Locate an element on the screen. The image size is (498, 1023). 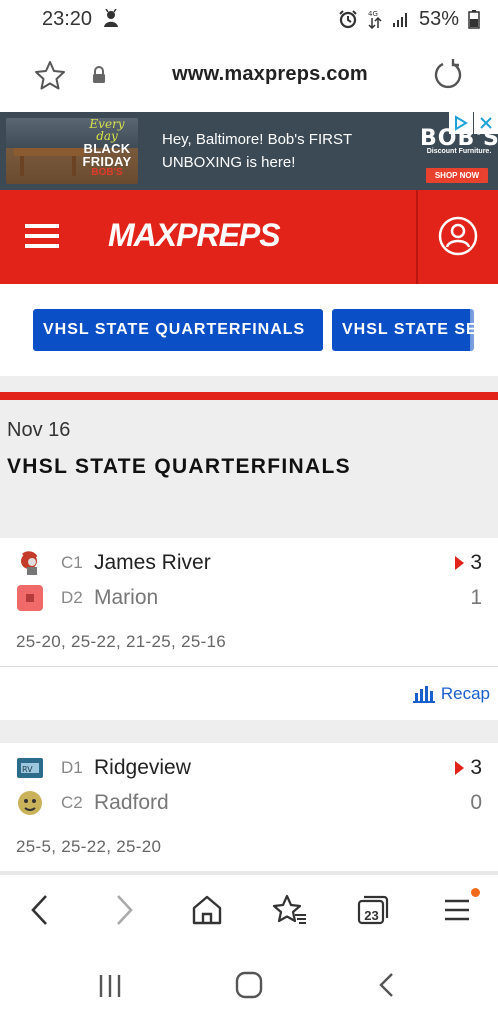
team-score: 1 is located at coordinates (476, 597).